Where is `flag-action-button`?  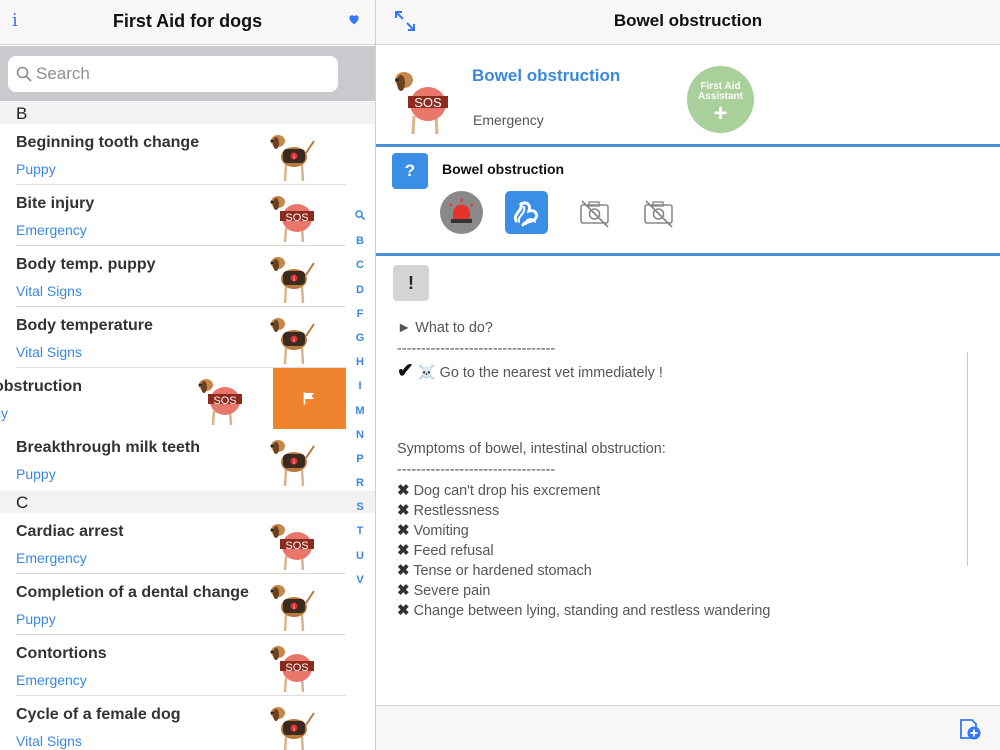
flag-action-button is located at coordinates (309, 398).